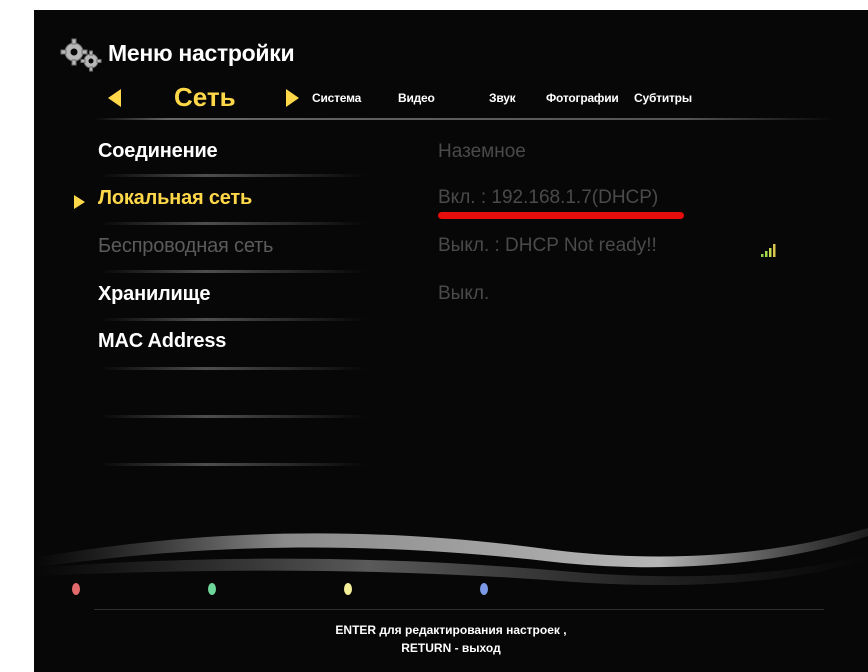 Image resolution: width=868 pixels, height=672 pixels. I want to click on footer-divider, so click(459, 609).